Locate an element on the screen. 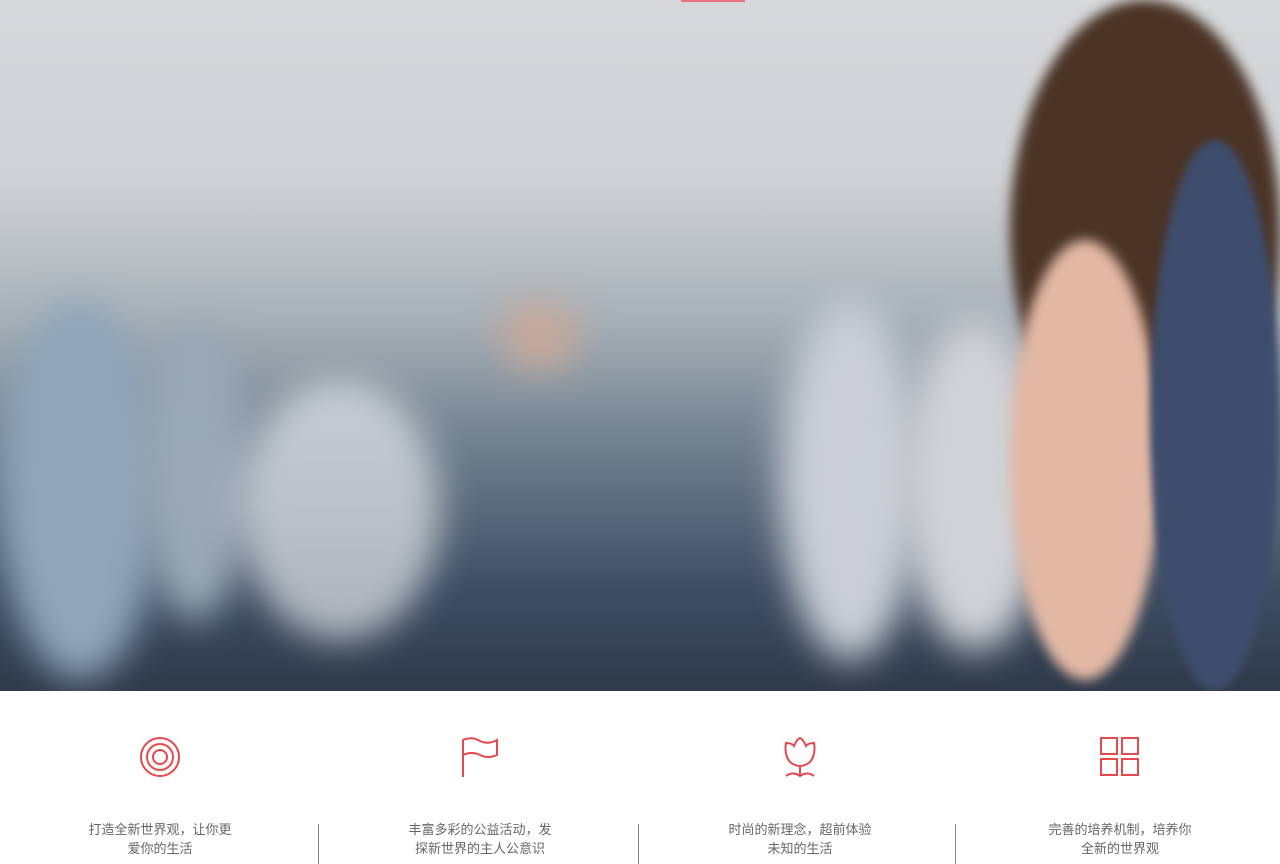  feature-item: 完善的培养机制，培养你 全新的世界观 is located at coordinates (1117, 777).